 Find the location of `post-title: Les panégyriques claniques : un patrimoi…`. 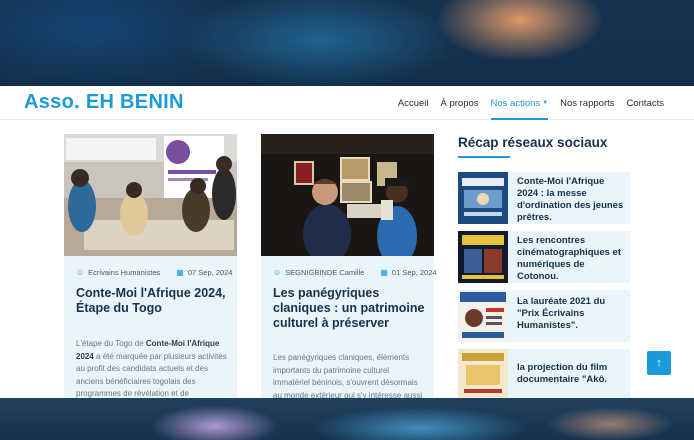

post-title: Les panégyriques claniques : un patrimoi… is located at coordinates (351, 308).